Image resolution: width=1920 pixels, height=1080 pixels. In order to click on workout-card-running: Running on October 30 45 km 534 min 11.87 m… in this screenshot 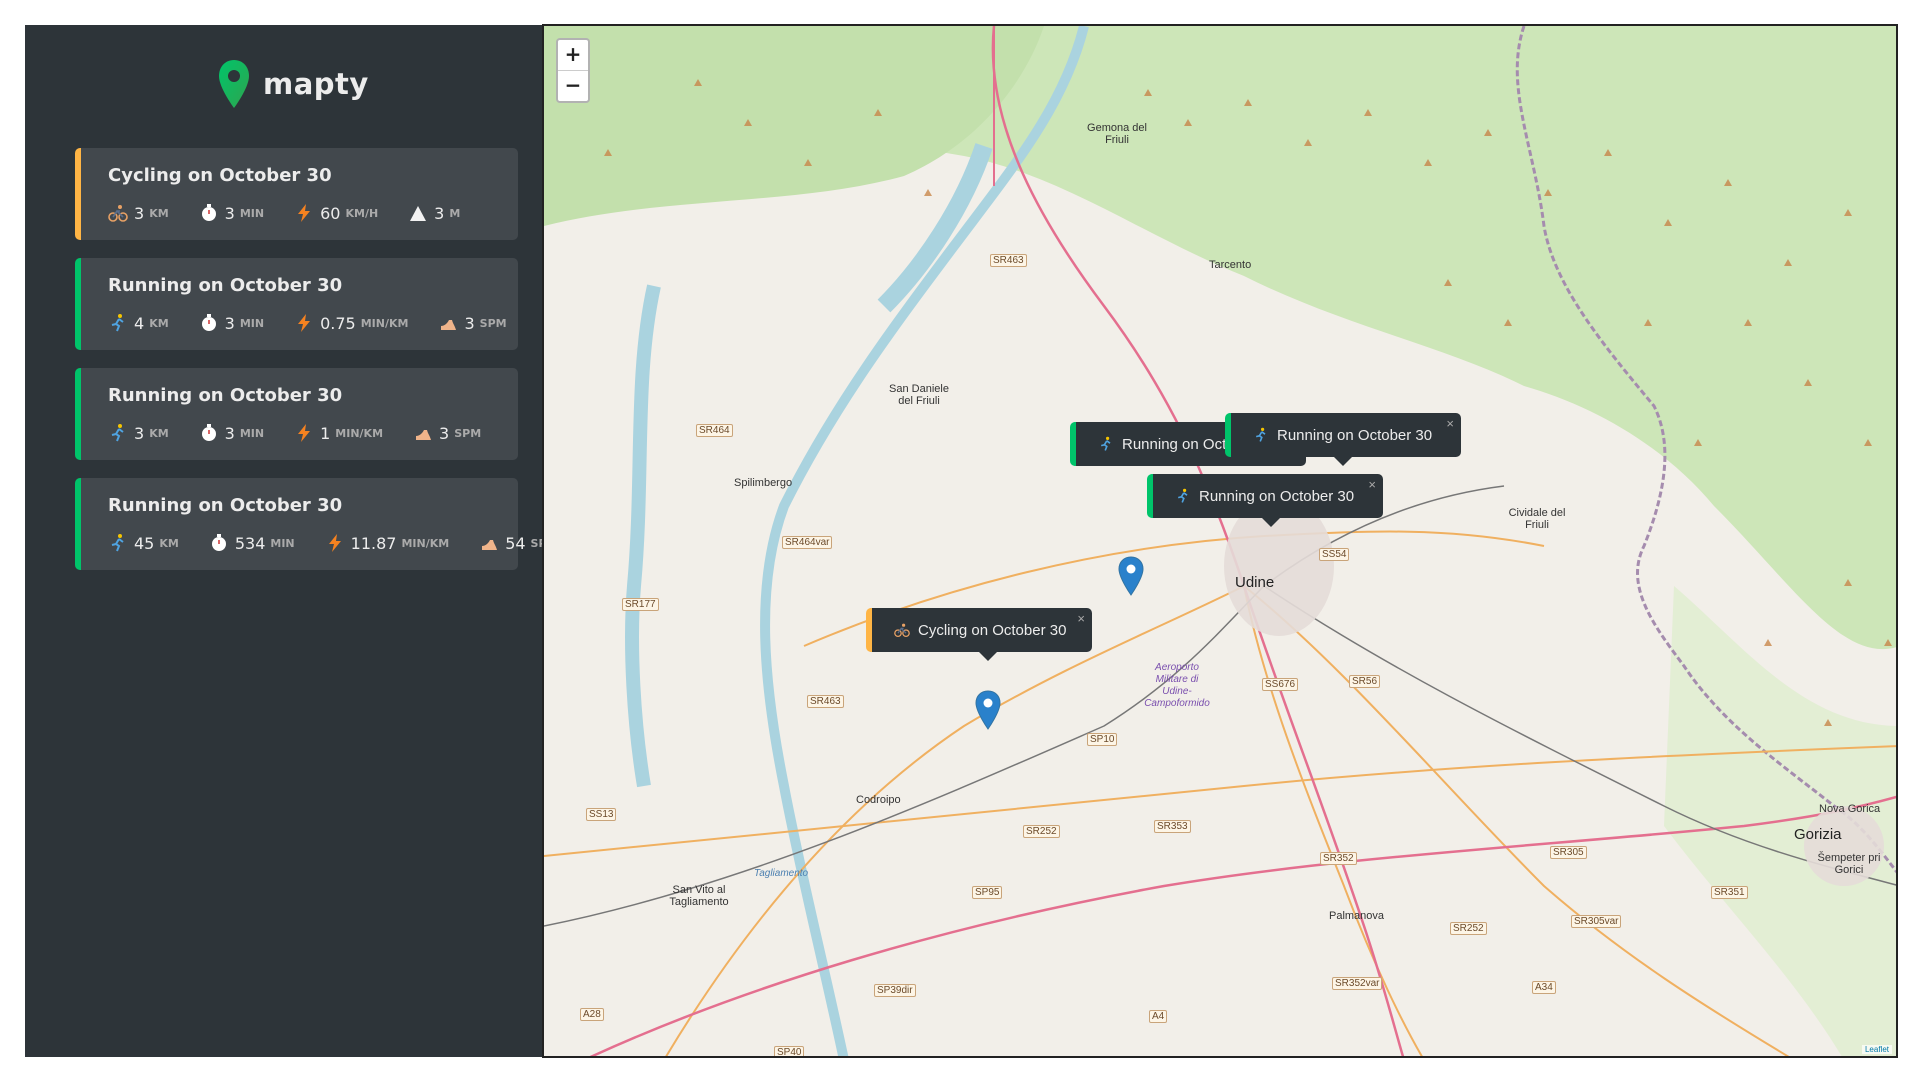, I will do `click(316, 524)`.